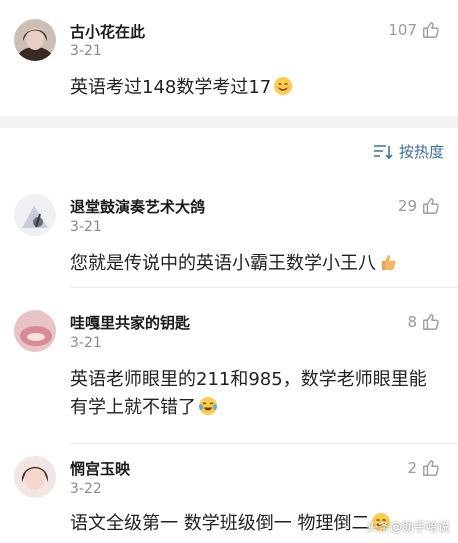  I want to click on comment-text-content: 您就是传说中的英语小霸王数学小王八, so click(223, 263).